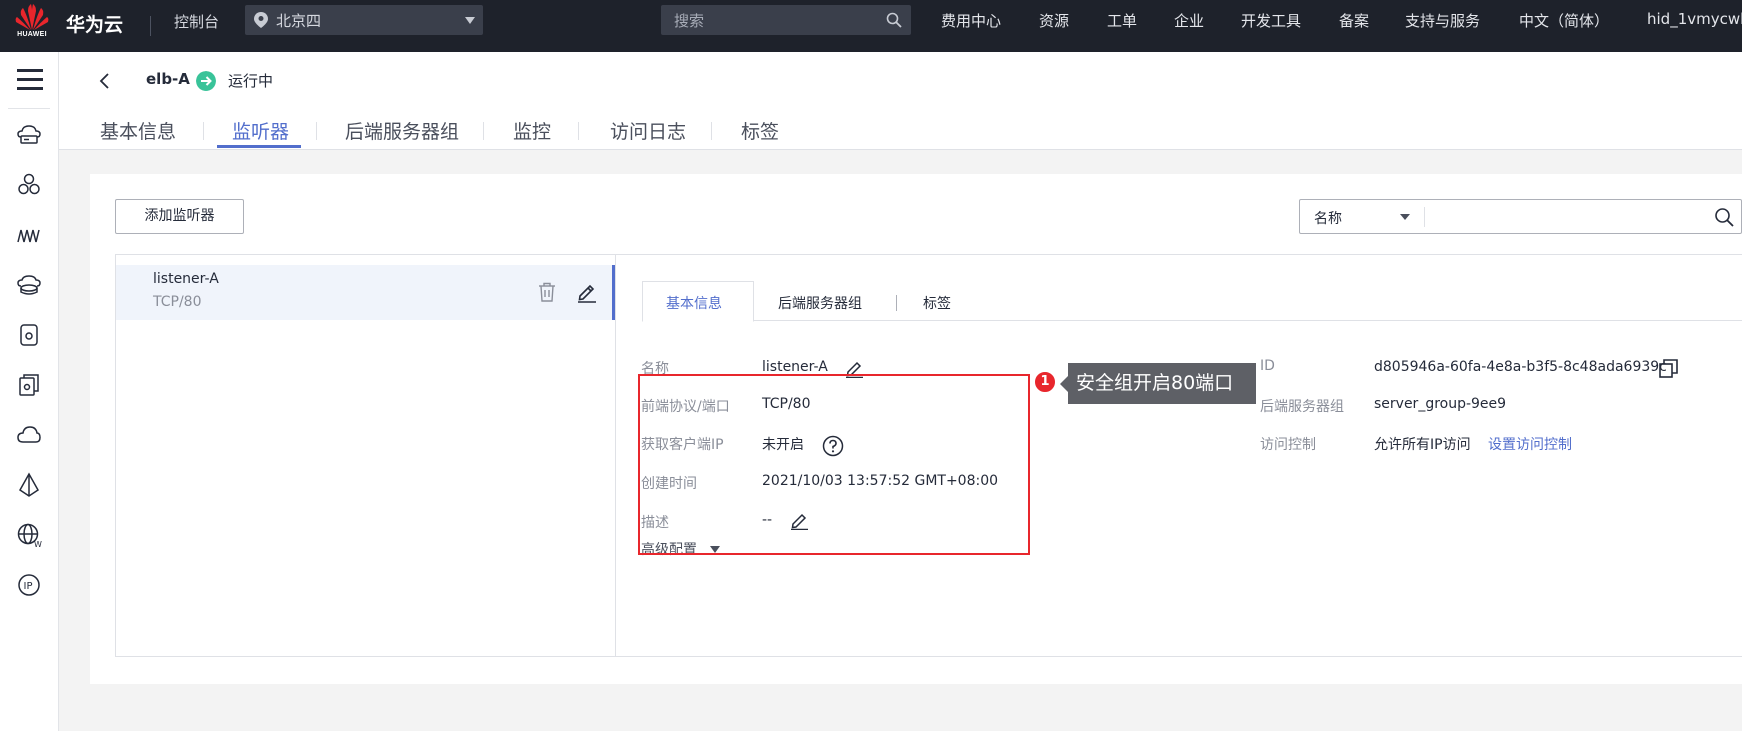  Describe the element at coordinates (1045, 382) in the screenshot. I see `annotation-number-badge: 1` at that location.